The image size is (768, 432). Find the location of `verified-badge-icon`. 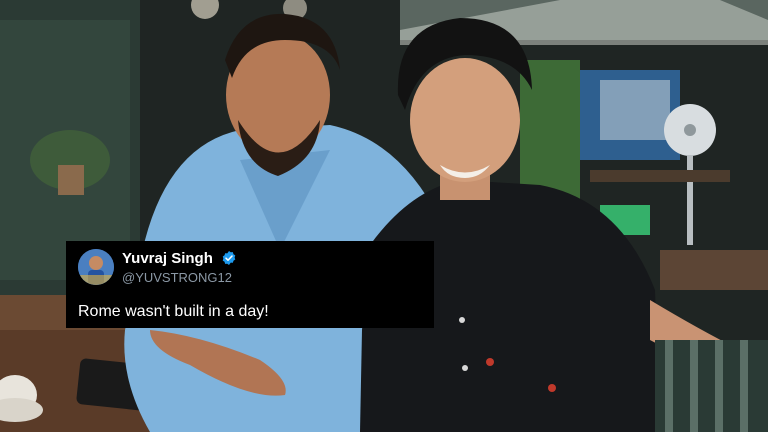

verified-badge-icon is located at coordinates (229, 260).